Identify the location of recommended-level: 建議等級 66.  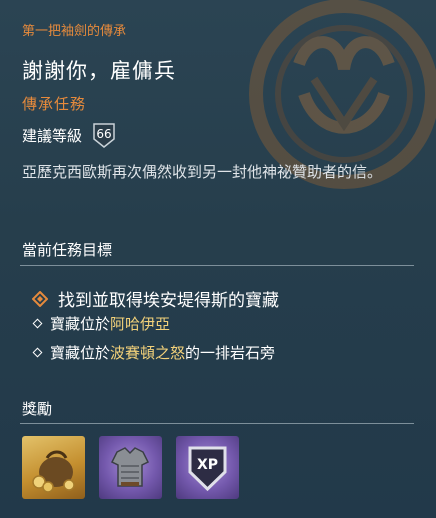
(69, 135).